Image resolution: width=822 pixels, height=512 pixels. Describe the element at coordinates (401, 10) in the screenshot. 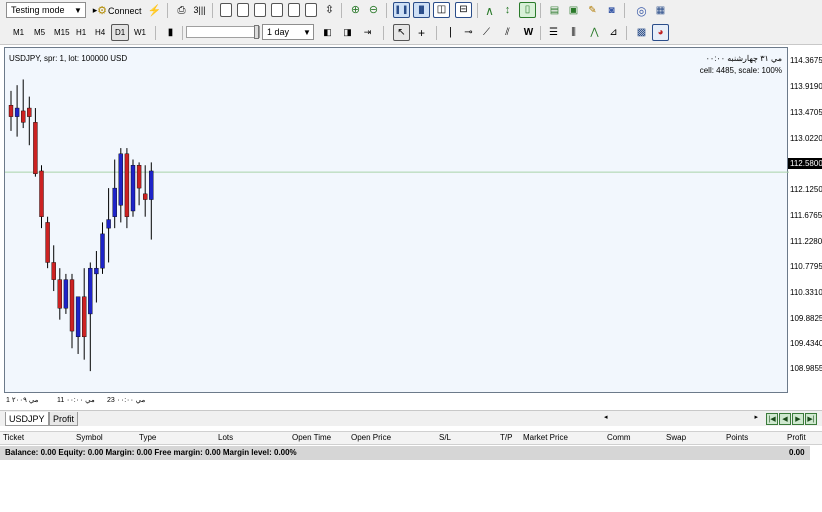

I see `tile-vertical-icon: ▌▐` at that location.